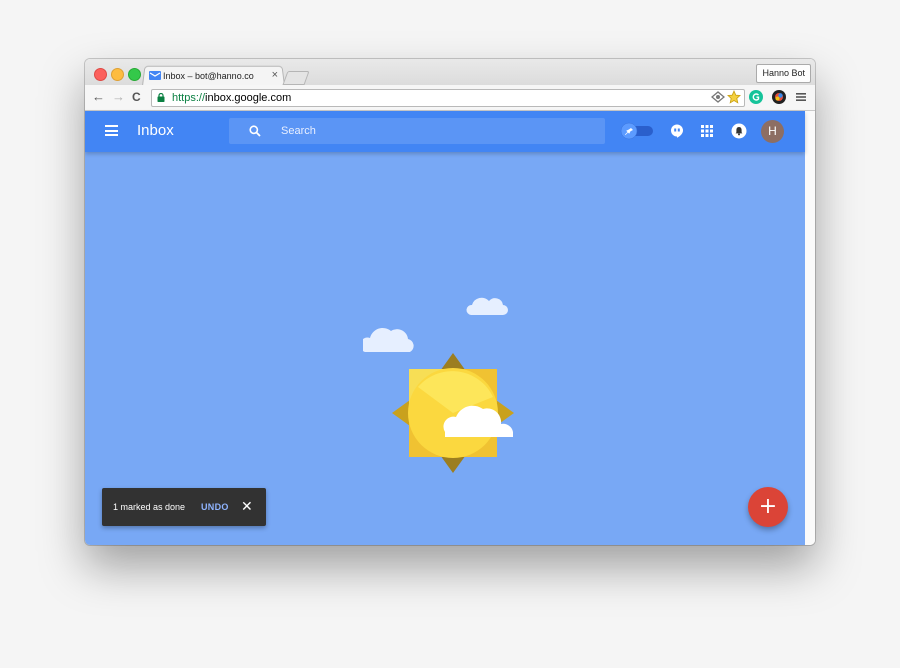 The image size is (900, 668). I want to click on inbox-app-bar: Inbox Search H, so click(445, 131).